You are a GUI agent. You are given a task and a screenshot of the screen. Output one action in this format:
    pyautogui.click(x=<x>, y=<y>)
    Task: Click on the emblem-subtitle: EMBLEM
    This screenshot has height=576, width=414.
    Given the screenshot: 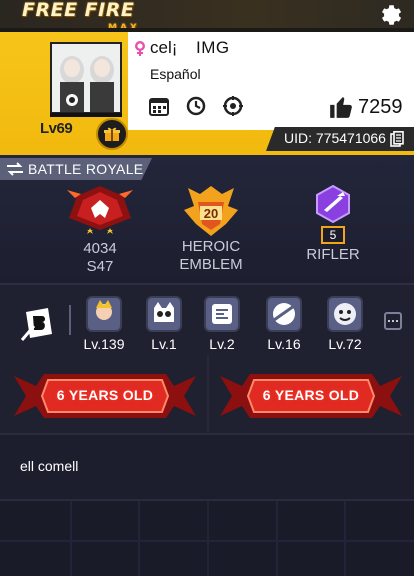 What is the action you would take?
    pyautogui.click(x=211, y=264)
    